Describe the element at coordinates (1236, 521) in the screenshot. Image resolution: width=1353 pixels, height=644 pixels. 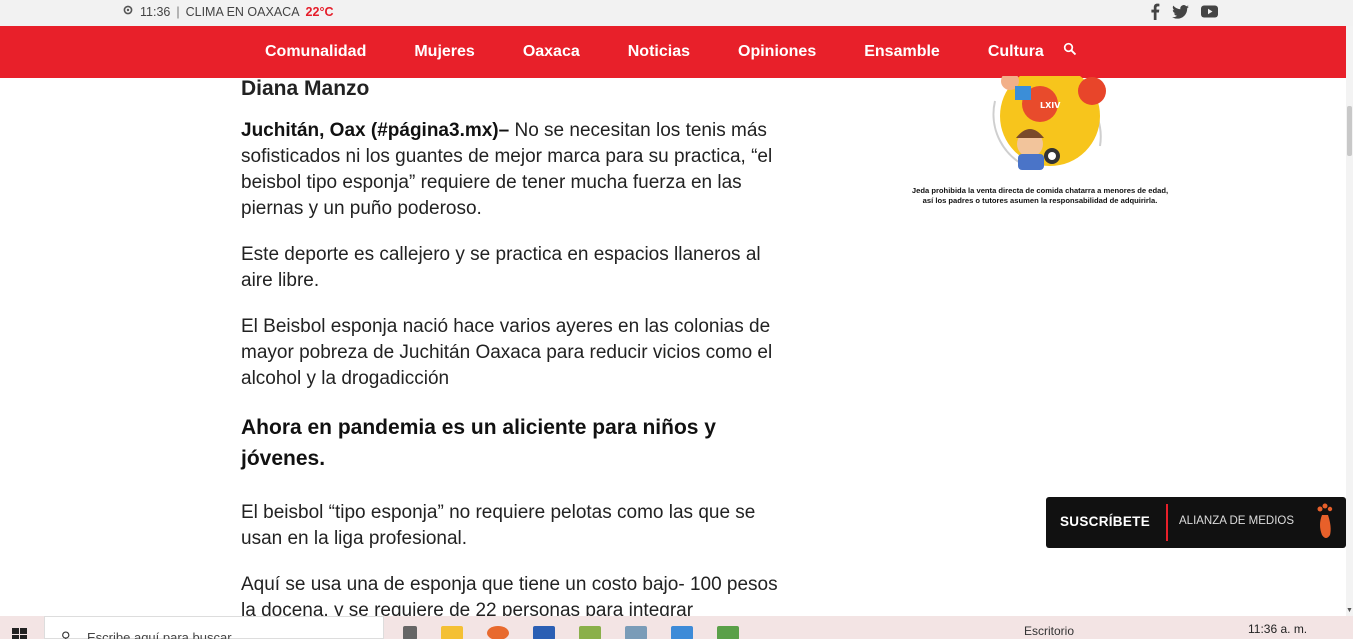
I see `alliance-link: ALIANZA DE MEDIOS` at that location.